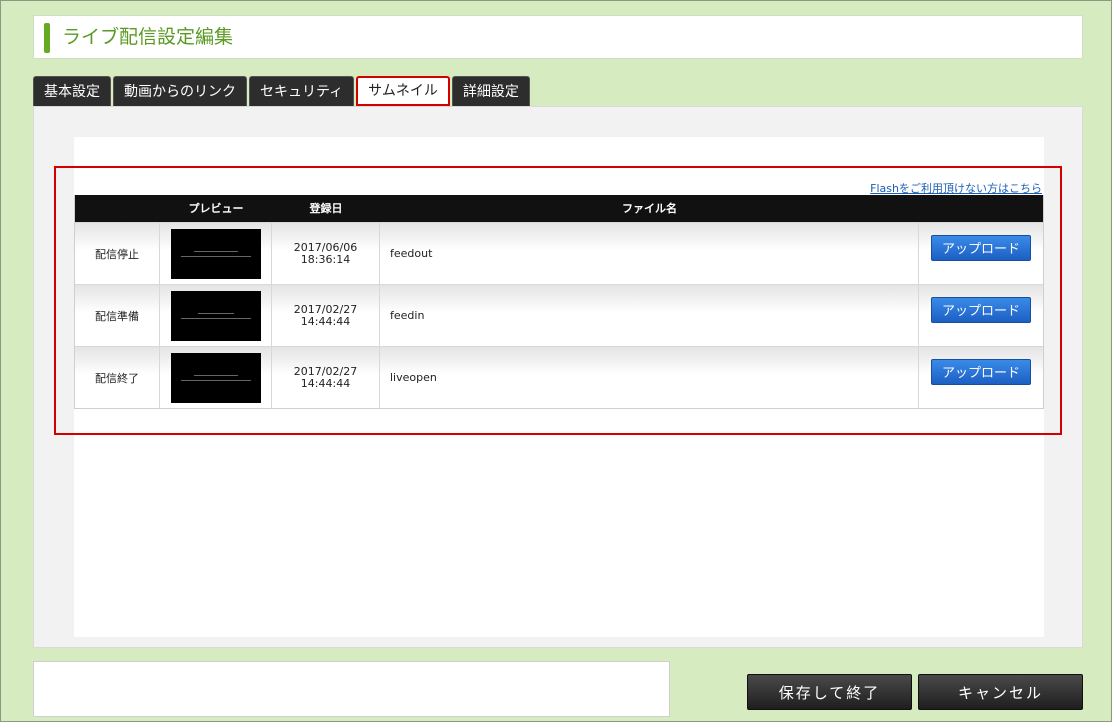 The width and height of the screenshot is (1112, 722). What do you see at coordinates (403, 91) in the screenshot?
I see `tab-thumbnail: サムネイル` at bounding box center [403, 91].